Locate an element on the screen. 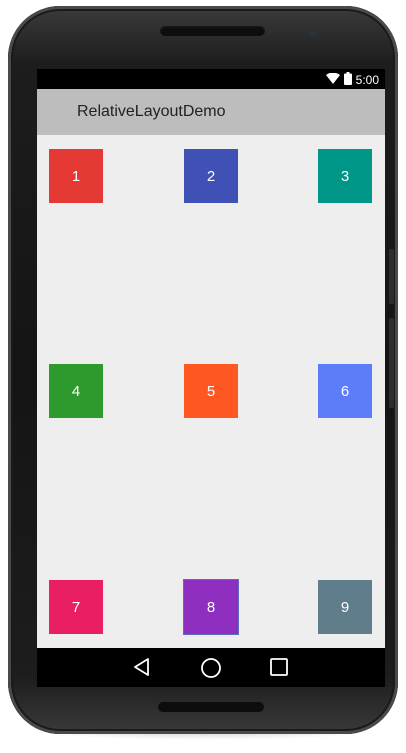 The height and width of the screenshot is (753, 406). status-time: 5:00 is located at coordinates (367, 80).